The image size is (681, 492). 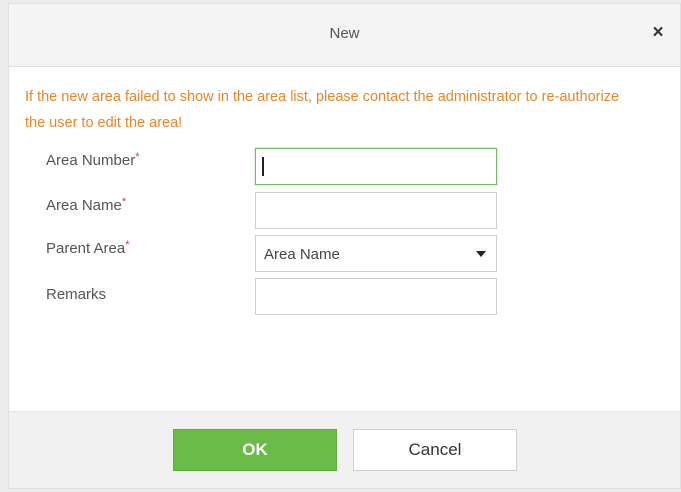 What do you see at coordinates (658, 33) in the screenshot?
I see `close-icon: ×` at bounding box center [658, 33].